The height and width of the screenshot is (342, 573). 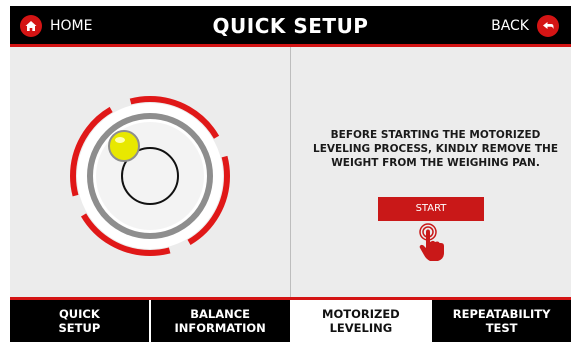 I want to click on home-icon, so click(x=31, y=26).